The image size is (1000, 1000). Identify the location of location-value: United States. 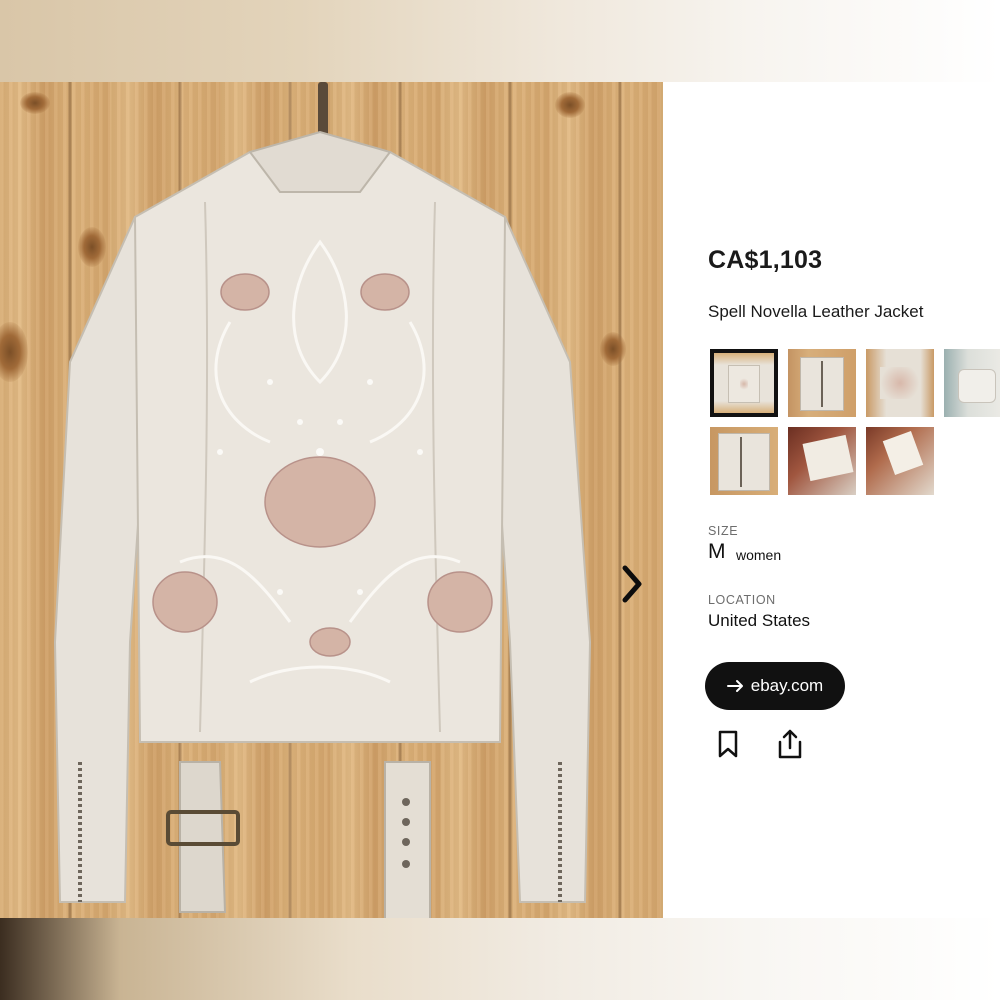
(759, 620).